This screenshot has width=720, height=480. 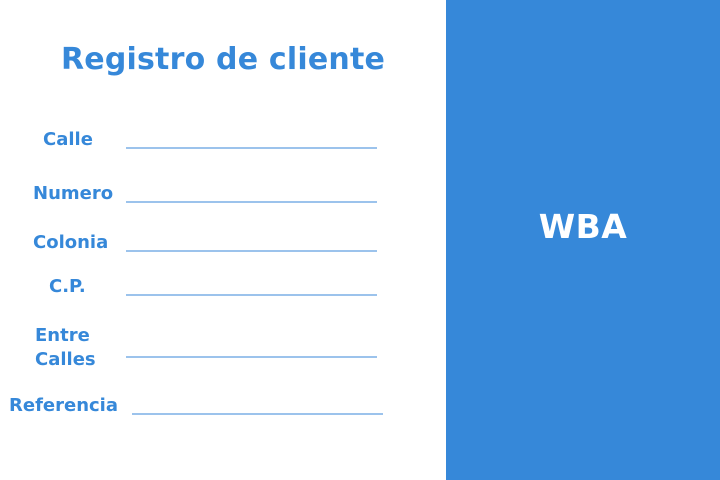 What do you see at coordinates (251, 192) in the screenshot?
I see `numero-input` at bounding box center [251, 192].